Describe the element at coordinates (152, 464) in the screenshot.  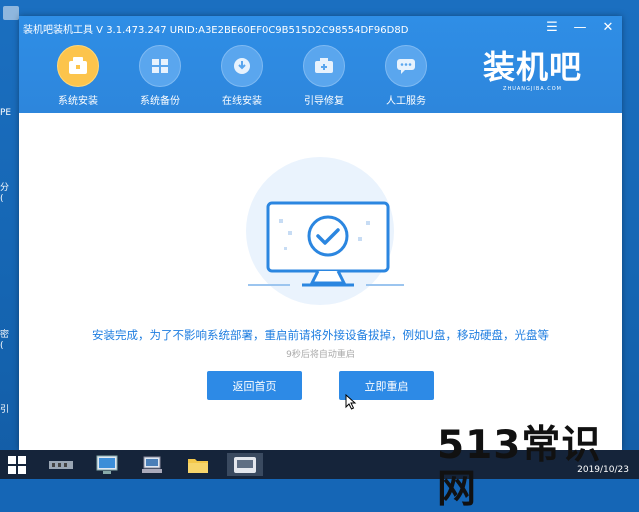
I see `network-icon` at that location.